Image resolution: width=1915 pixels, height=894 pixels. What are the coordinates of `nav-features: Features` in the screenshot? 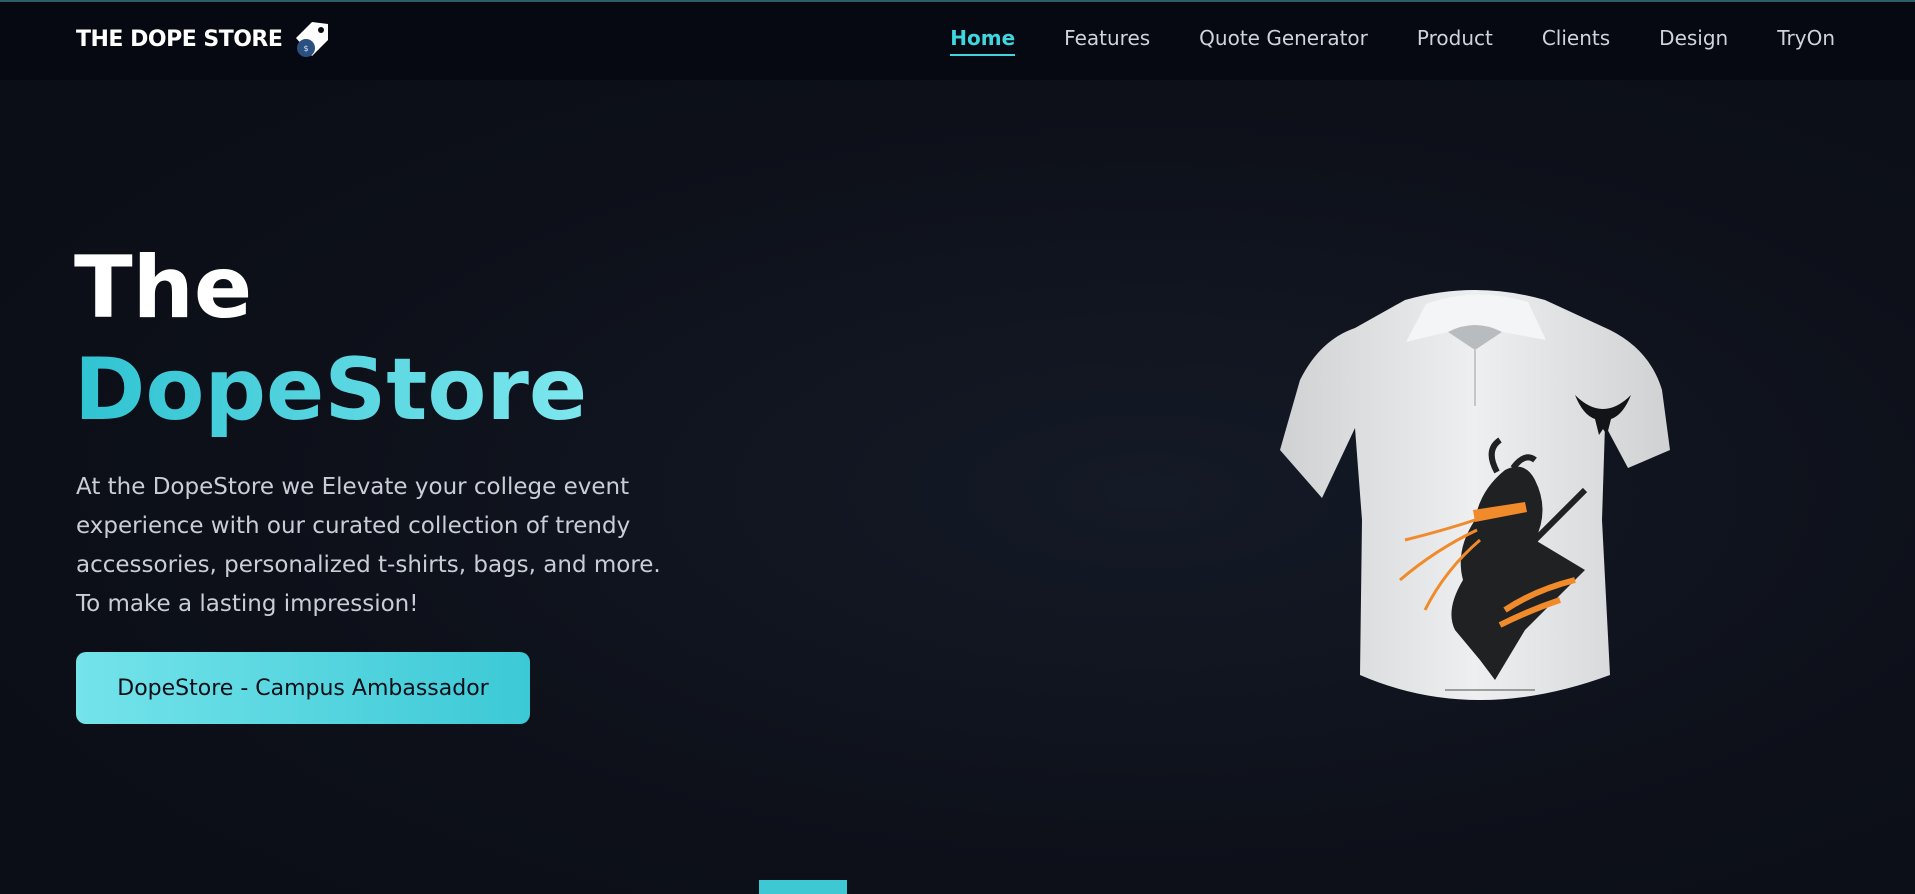 It's located at (1107, 41).